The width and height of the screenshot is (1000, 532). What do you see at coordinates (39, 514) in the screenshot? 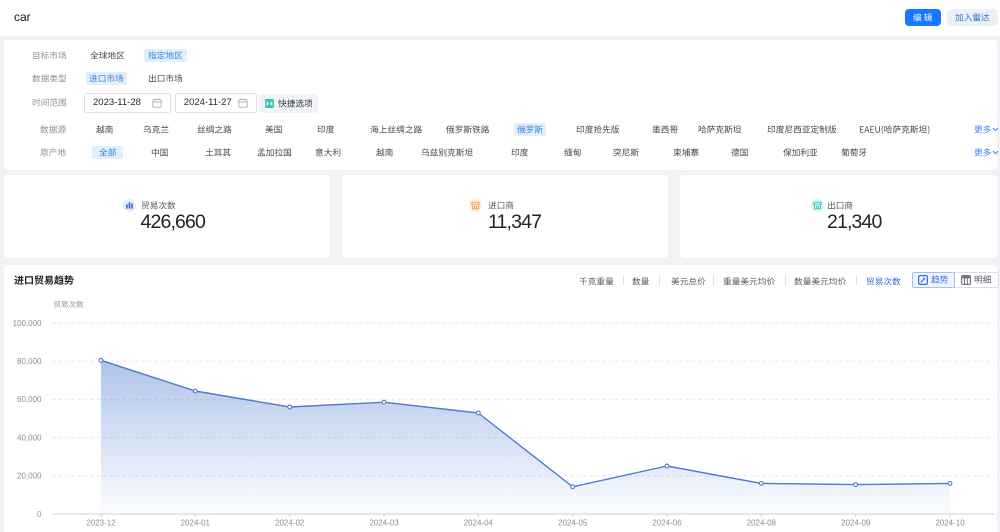
I see `svg-text: 0` at bounding box center [39, 514].